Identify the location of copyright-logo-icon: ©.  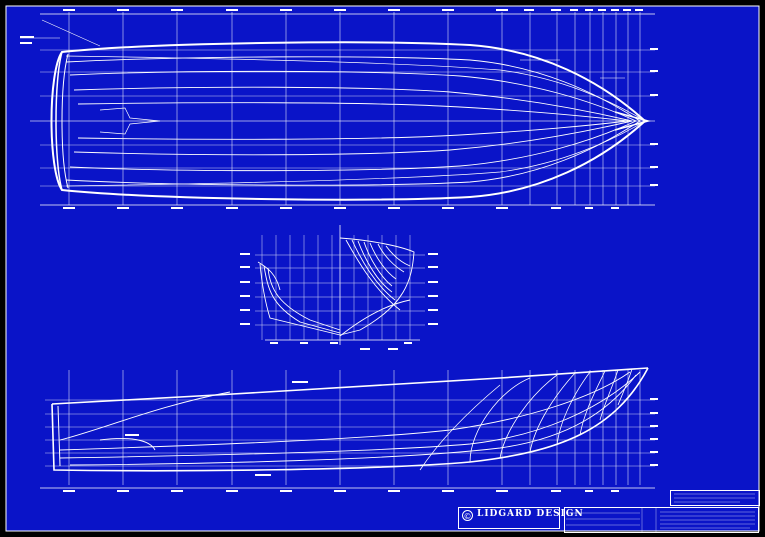
(467, 515).